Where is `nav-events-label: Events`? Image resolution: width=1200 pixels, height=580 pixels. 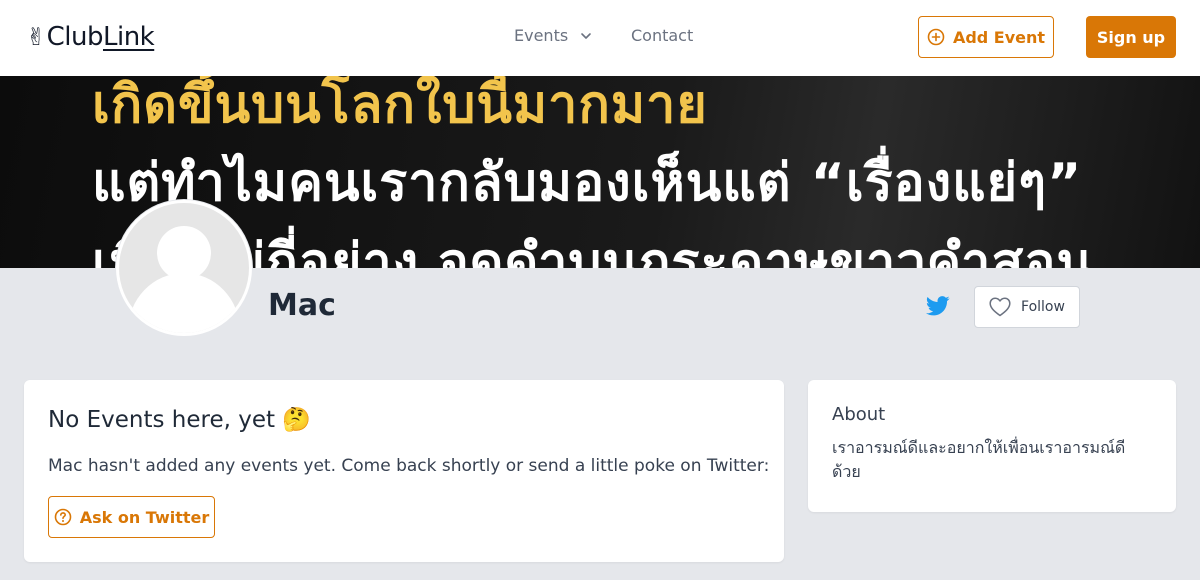
nav-events-label: Events is located at coordinates (541, 35).